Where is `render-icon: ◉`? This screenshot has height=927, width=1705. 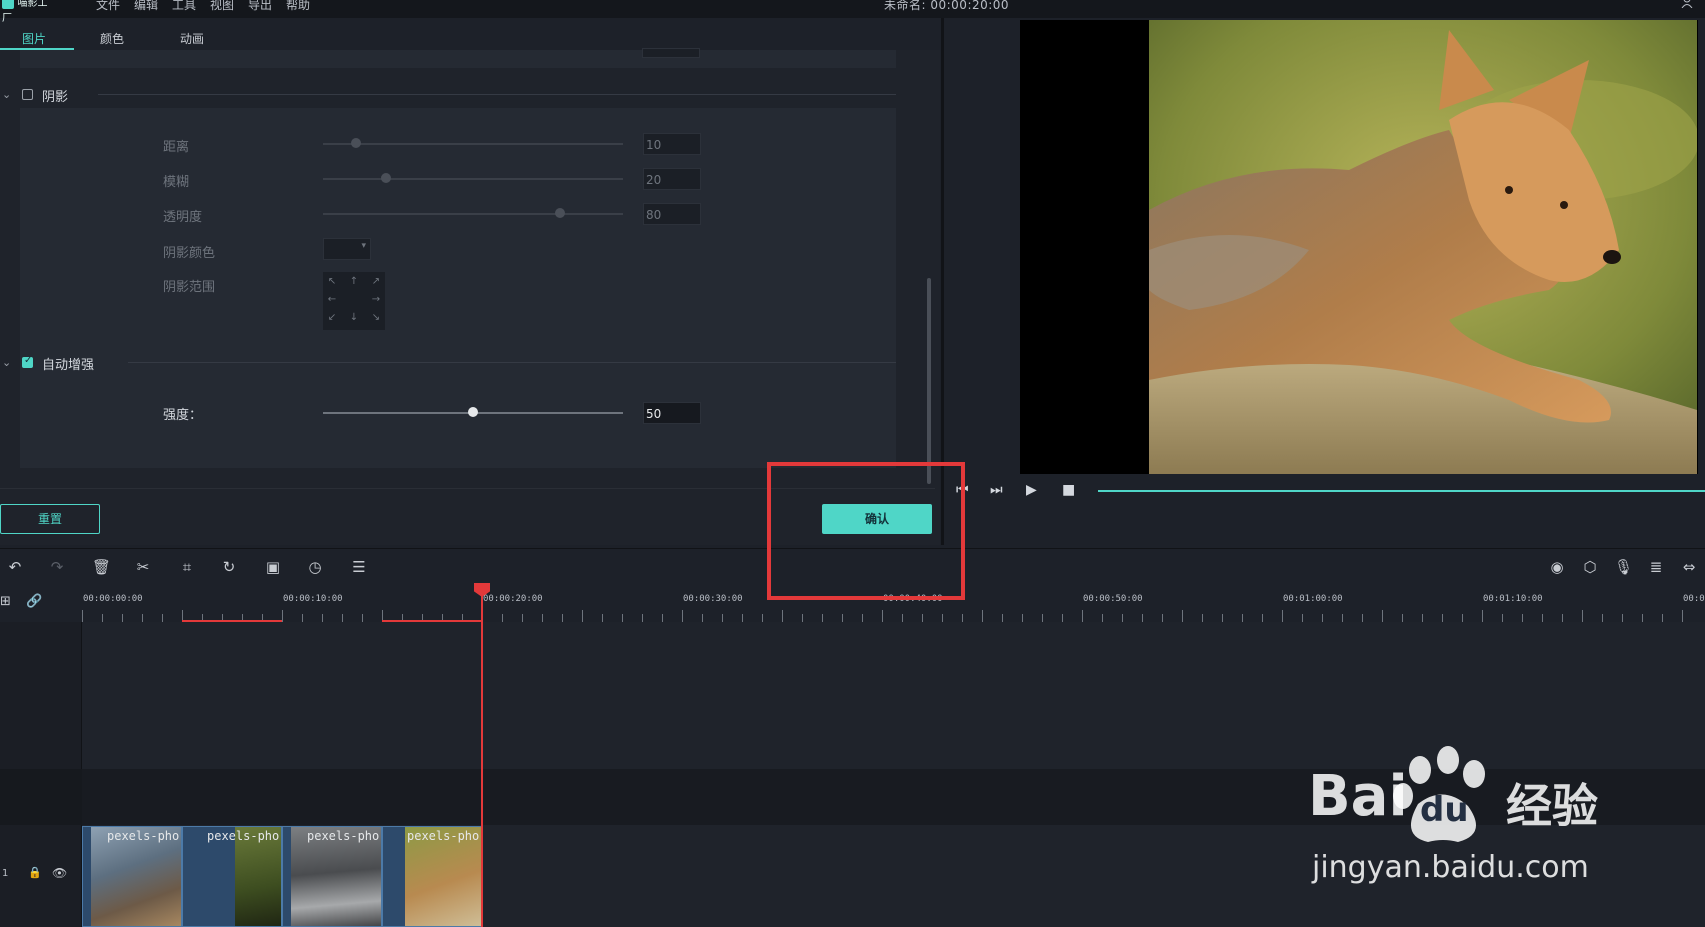 render-icon: ◉ is located at coordinates (1557, 567).